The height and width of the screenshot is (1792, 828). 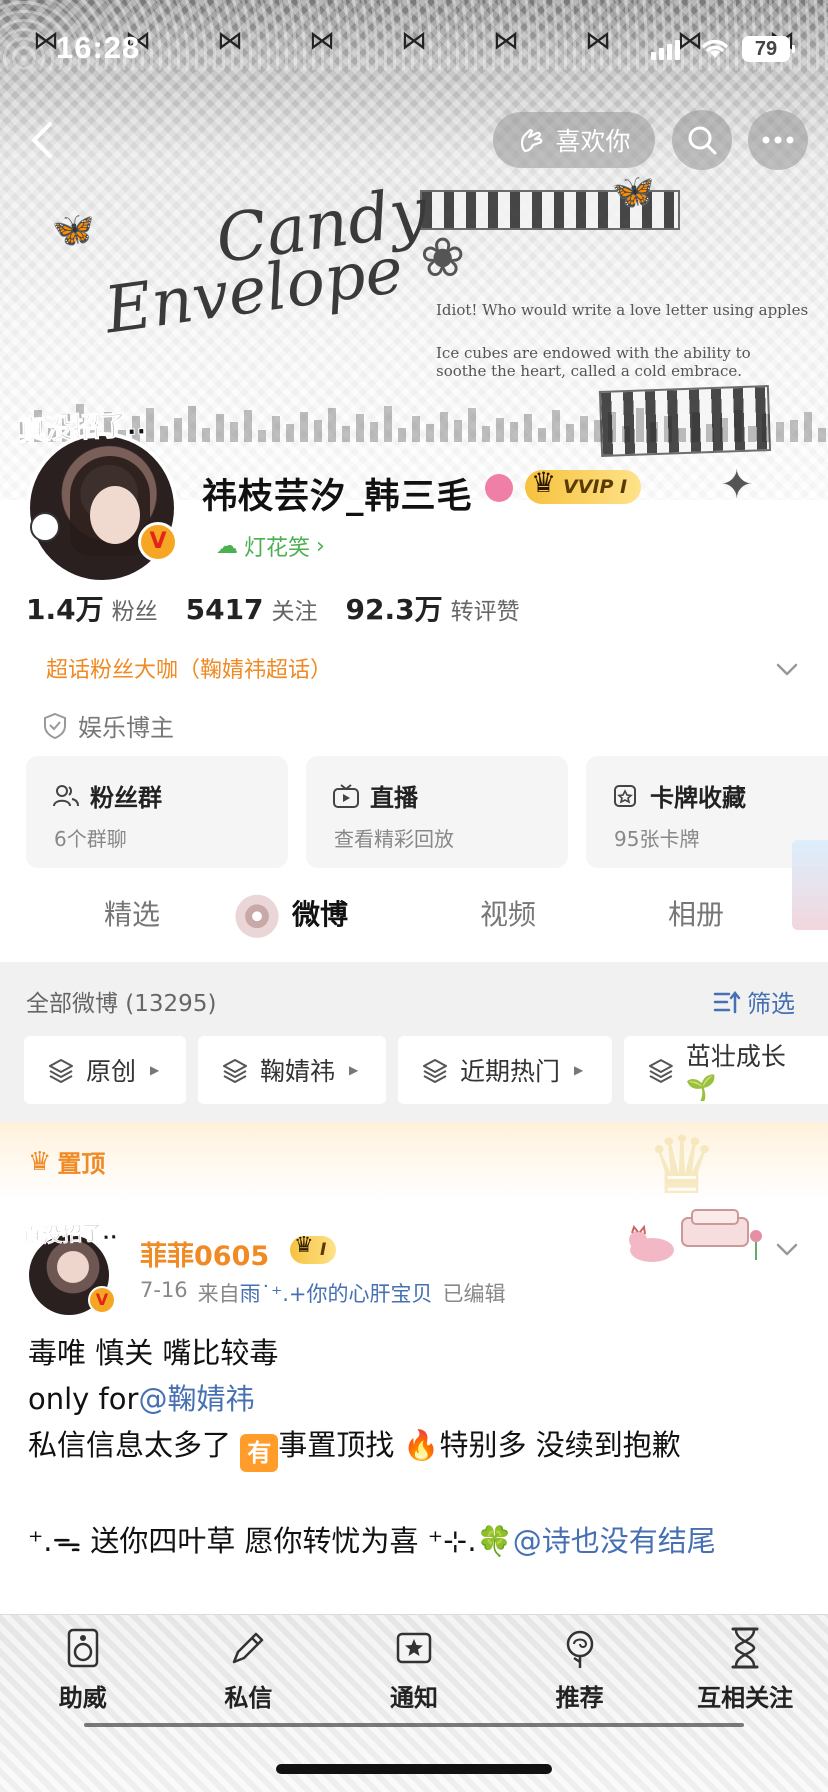 What do you see at coordinates (625, 795) in the screenshot?
I see `card-icon` at bounding box center [625, 795].